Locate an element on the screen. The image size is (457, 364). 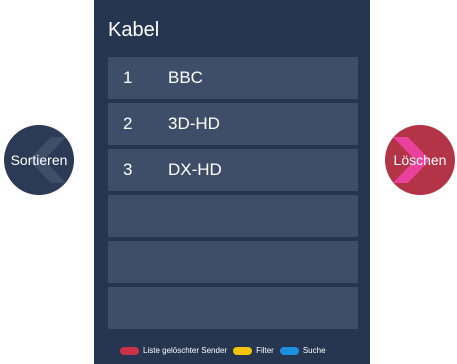
channel-row: 1 BBC is located at coordinates (233, 78).